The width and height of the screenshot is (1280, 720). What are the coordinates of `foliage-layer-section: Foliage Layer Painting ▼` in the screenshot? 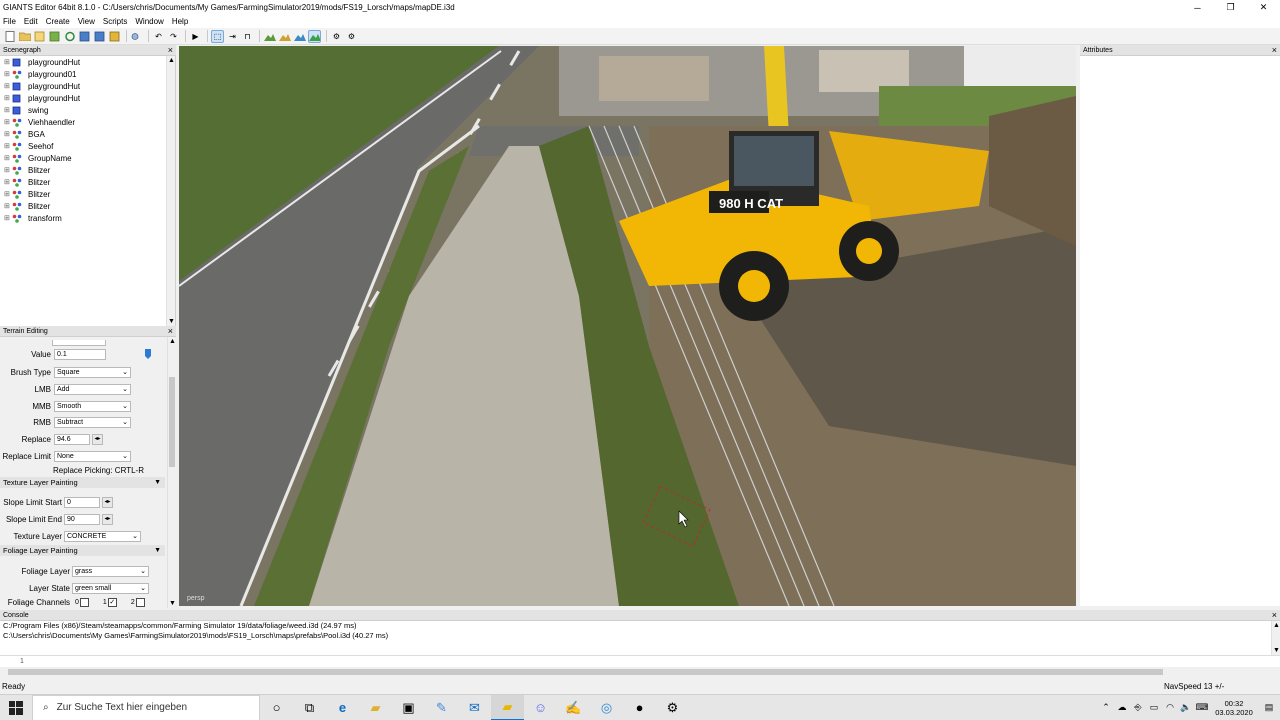 It's located at (82, 550).